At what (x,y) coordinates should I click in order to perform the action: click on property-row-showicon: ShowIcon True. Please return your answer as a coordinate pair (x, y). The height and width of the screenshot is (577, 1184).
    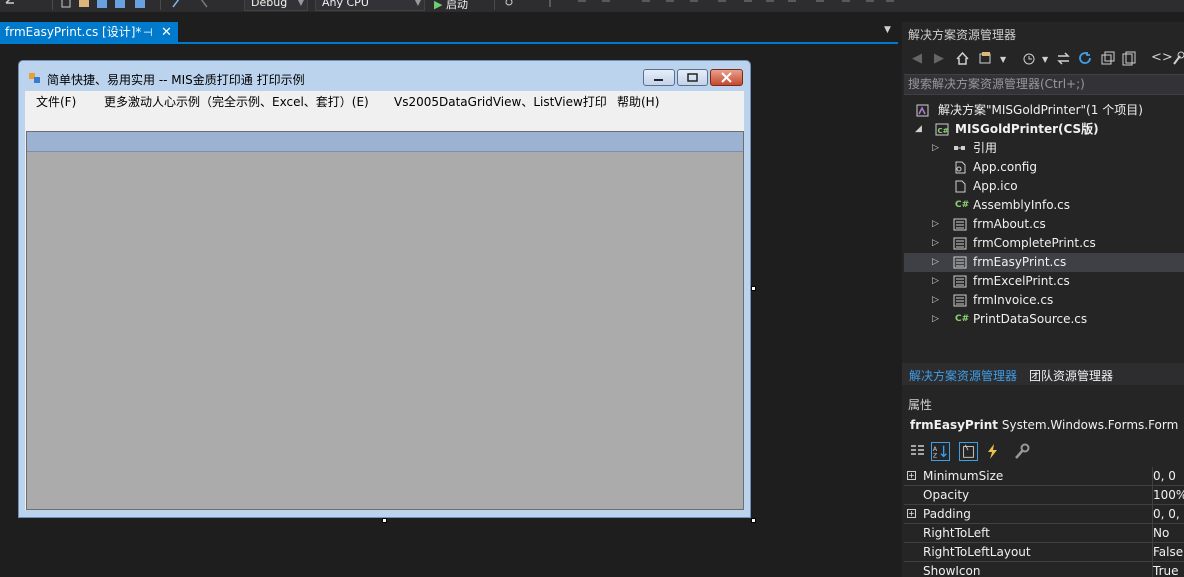
    Looking at the image, I should click on (1044, 569).